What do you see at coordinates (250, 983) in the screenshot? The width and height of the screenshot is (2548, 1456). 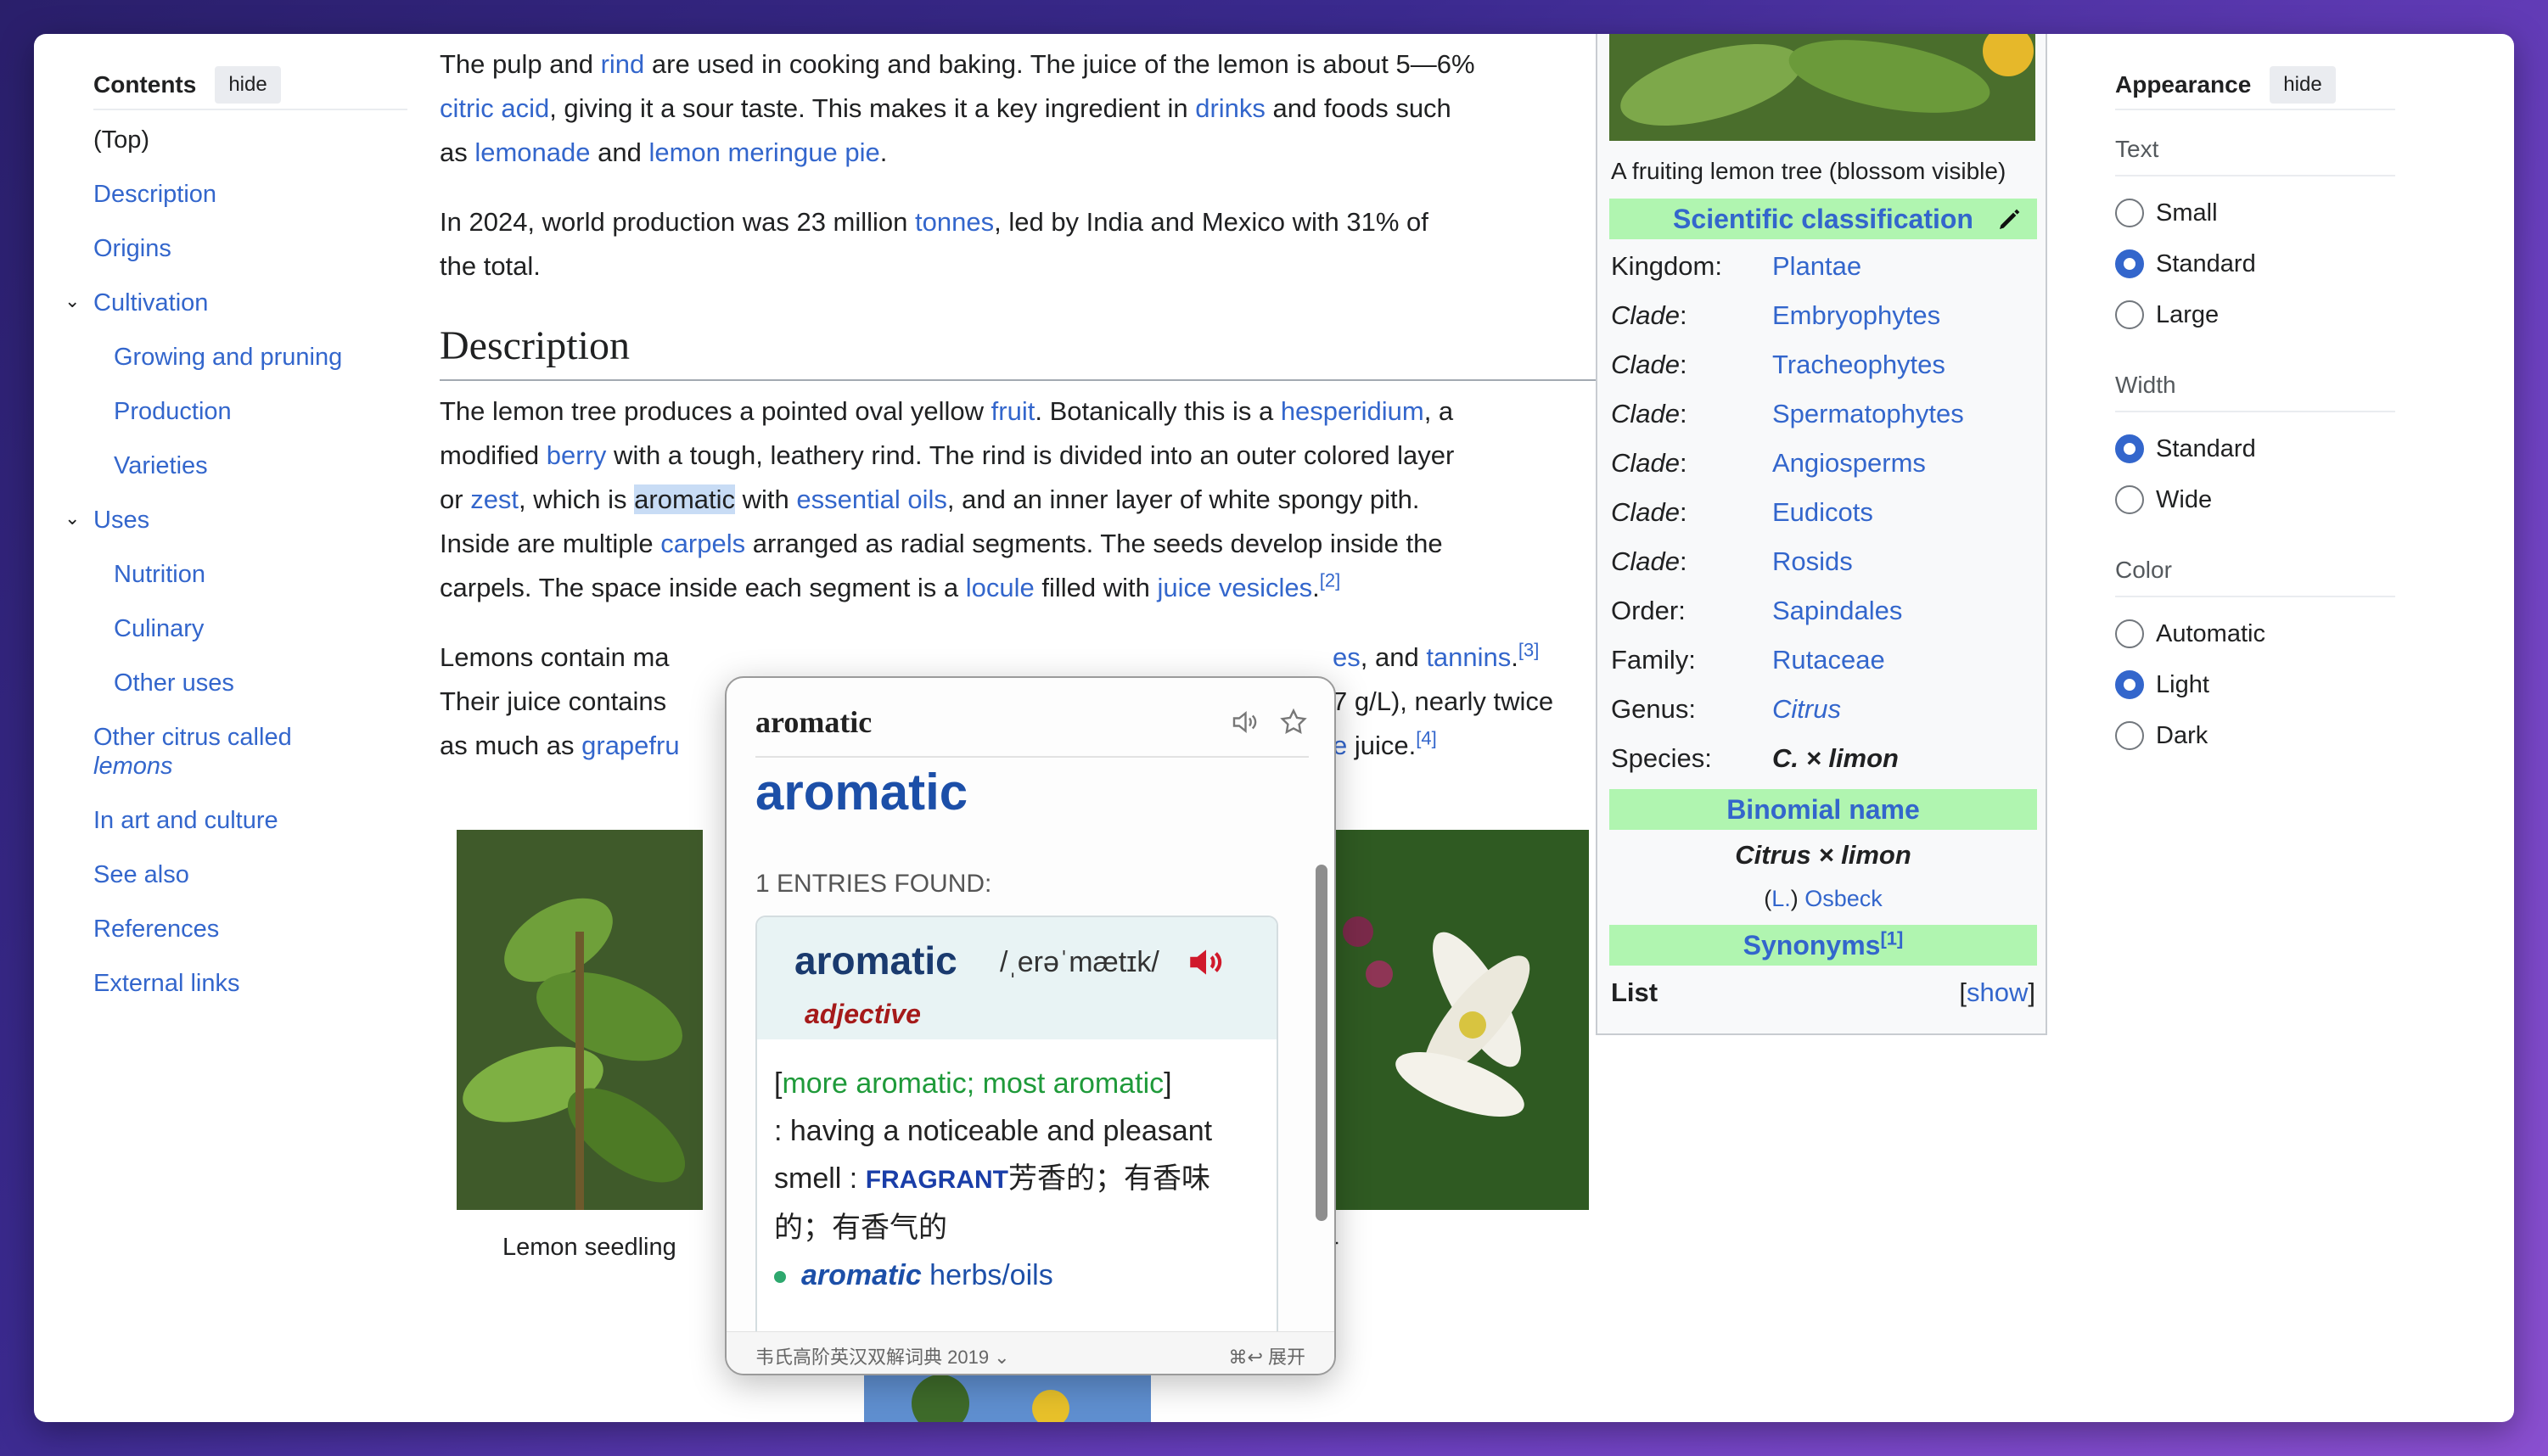 I see `toc-item-external-links: External links` at bounding box center [250, 983].